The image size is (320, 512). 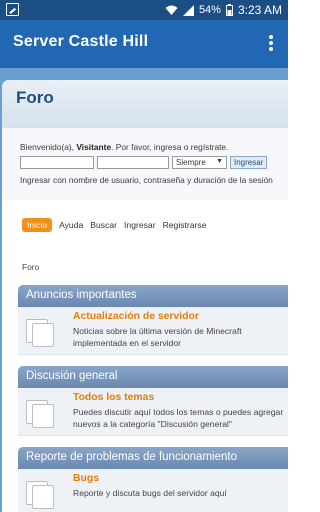 What do you see at coordinates (37, 225) in the screenshot?
I see `nav-home: Inicio` at bounding box center [37, 225].